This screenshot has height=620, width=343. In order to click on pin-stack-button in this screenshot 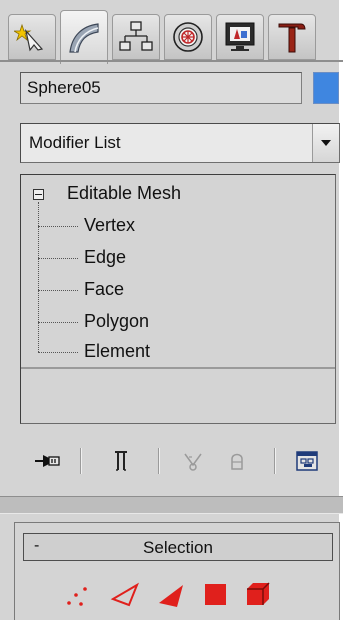, I will do `click(47, 461)`.